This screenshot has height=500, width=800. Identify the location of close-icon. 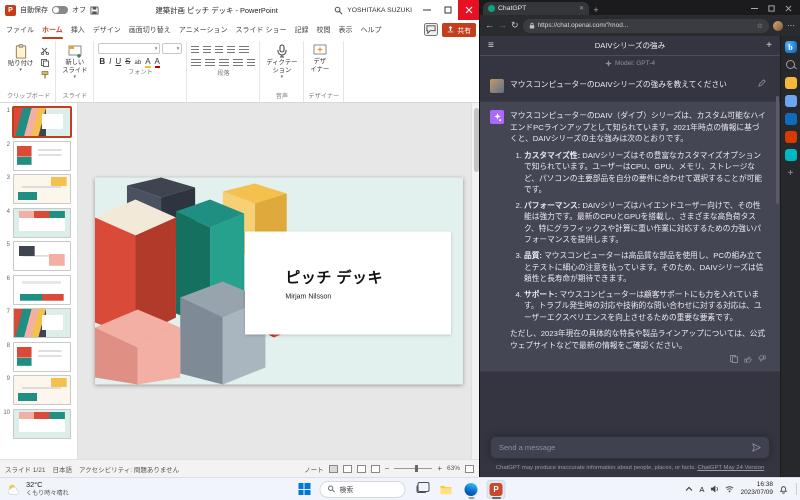
(468, 10).